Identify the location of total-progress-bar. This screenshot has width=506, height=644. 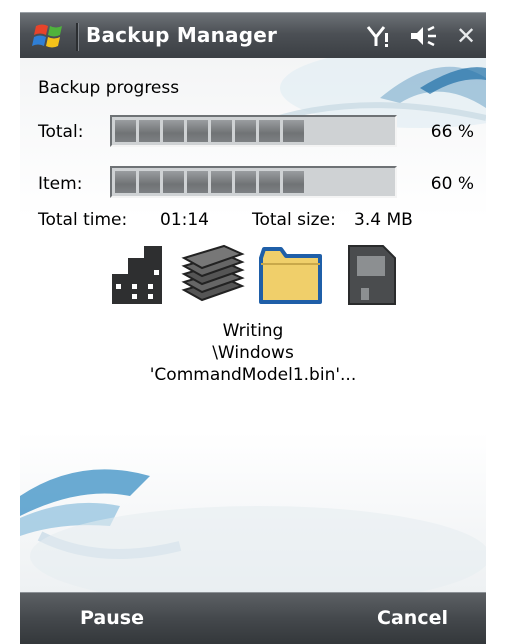
(253, 131).